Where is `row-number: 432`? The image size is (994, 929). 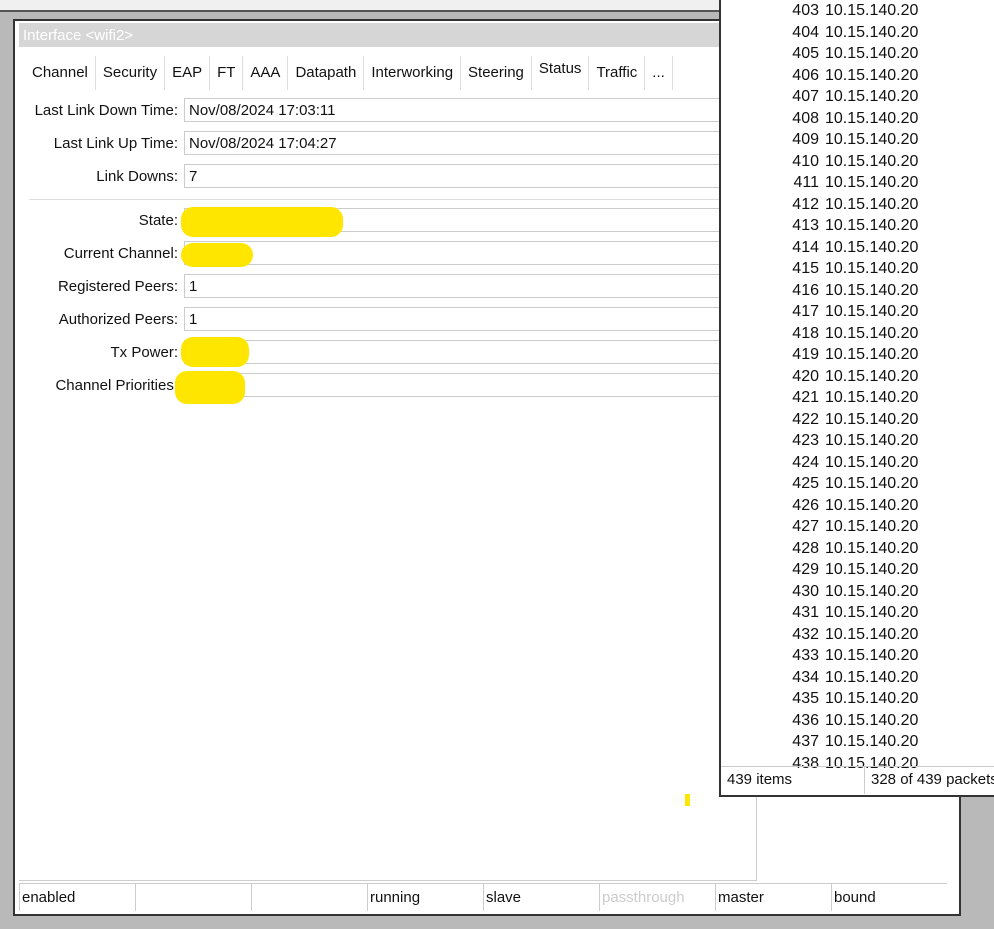 row-number: 432 is located at coordinates (805, 634).